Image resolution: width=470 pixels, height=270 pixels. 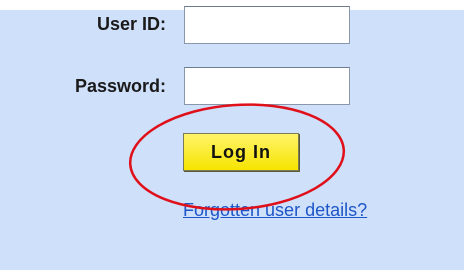 What do you see at coordinates (131, 24) in the screenshot?
I see `user-id-label: User ID:` at bounding box center [131, 24].